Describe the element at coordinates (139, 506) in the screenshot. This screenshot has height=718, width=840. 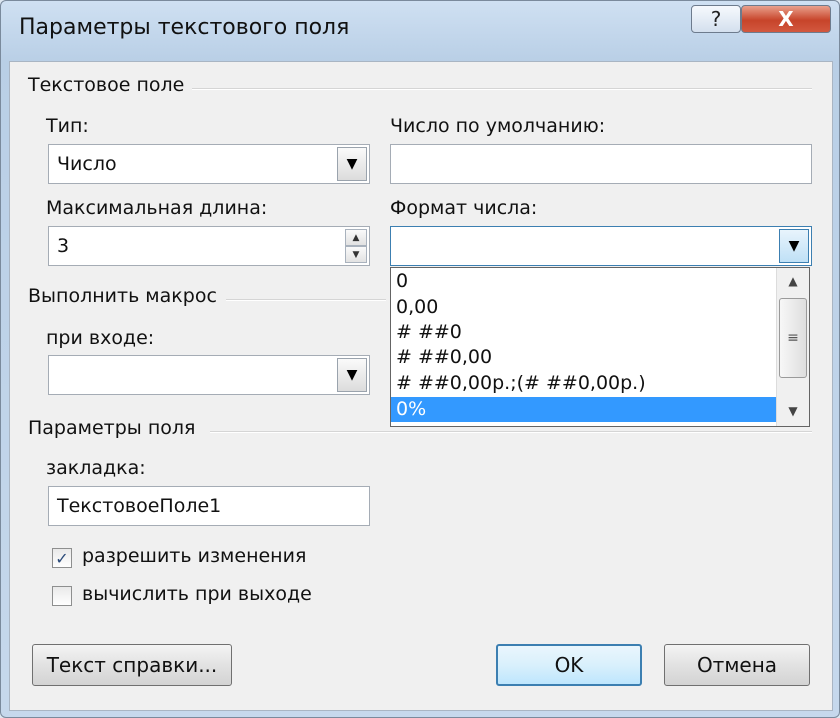
I see `bookmark-value: ТекстовоеПоле1` at that location.